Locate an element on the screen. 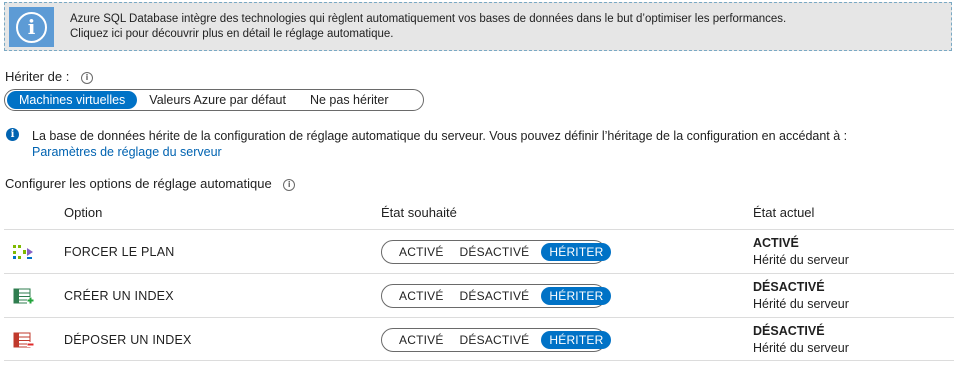 The height and width of the screenshot is (374, 956). inherit-option-none: Ne pas hériter is located at coordinates (349, 100).